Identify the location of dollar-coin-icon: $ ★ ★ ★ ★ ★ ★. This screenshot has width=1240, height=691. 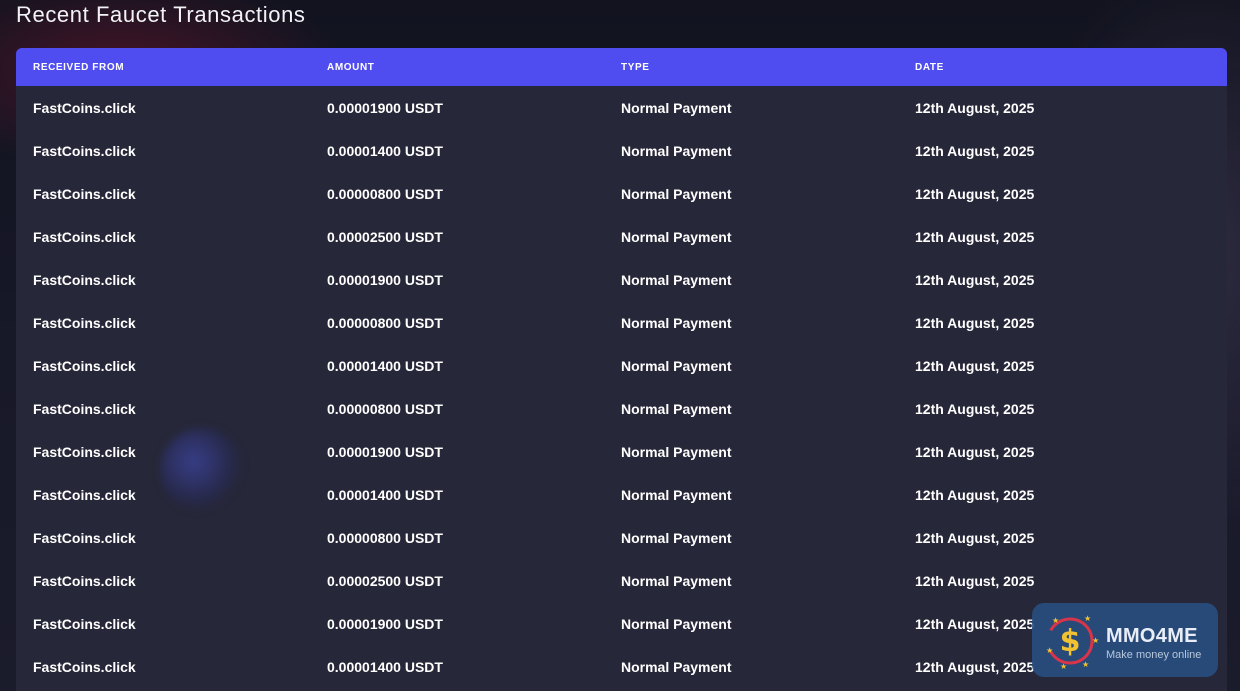
(1072, 642).